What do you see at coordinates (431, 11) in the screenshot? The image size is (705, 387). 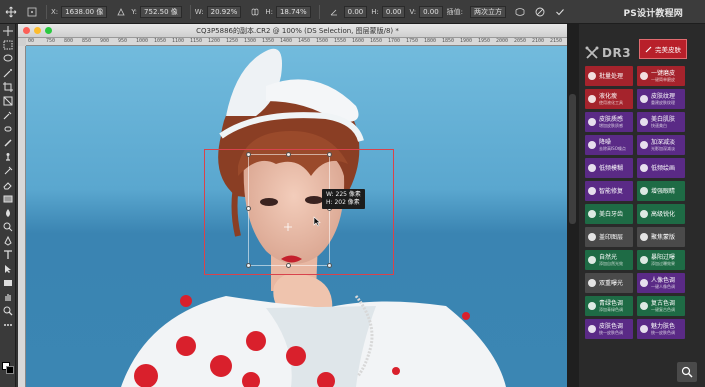 I see `skew-v-value: 0.00` at bounding box center [431, 11].